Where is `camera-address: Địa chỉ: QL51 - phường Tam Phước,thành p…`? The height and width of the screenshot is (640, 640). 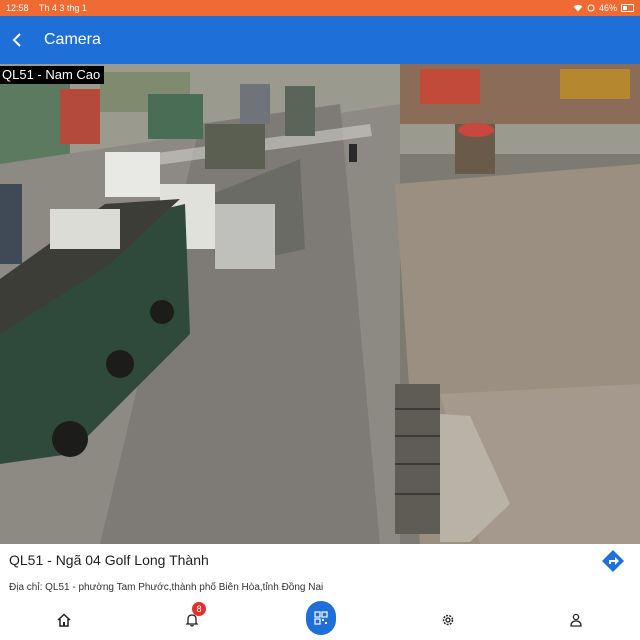 camera-address: Địa chỉ: QL51 - phường Tam Phước,thành p… is located at coordinates (166, 587).